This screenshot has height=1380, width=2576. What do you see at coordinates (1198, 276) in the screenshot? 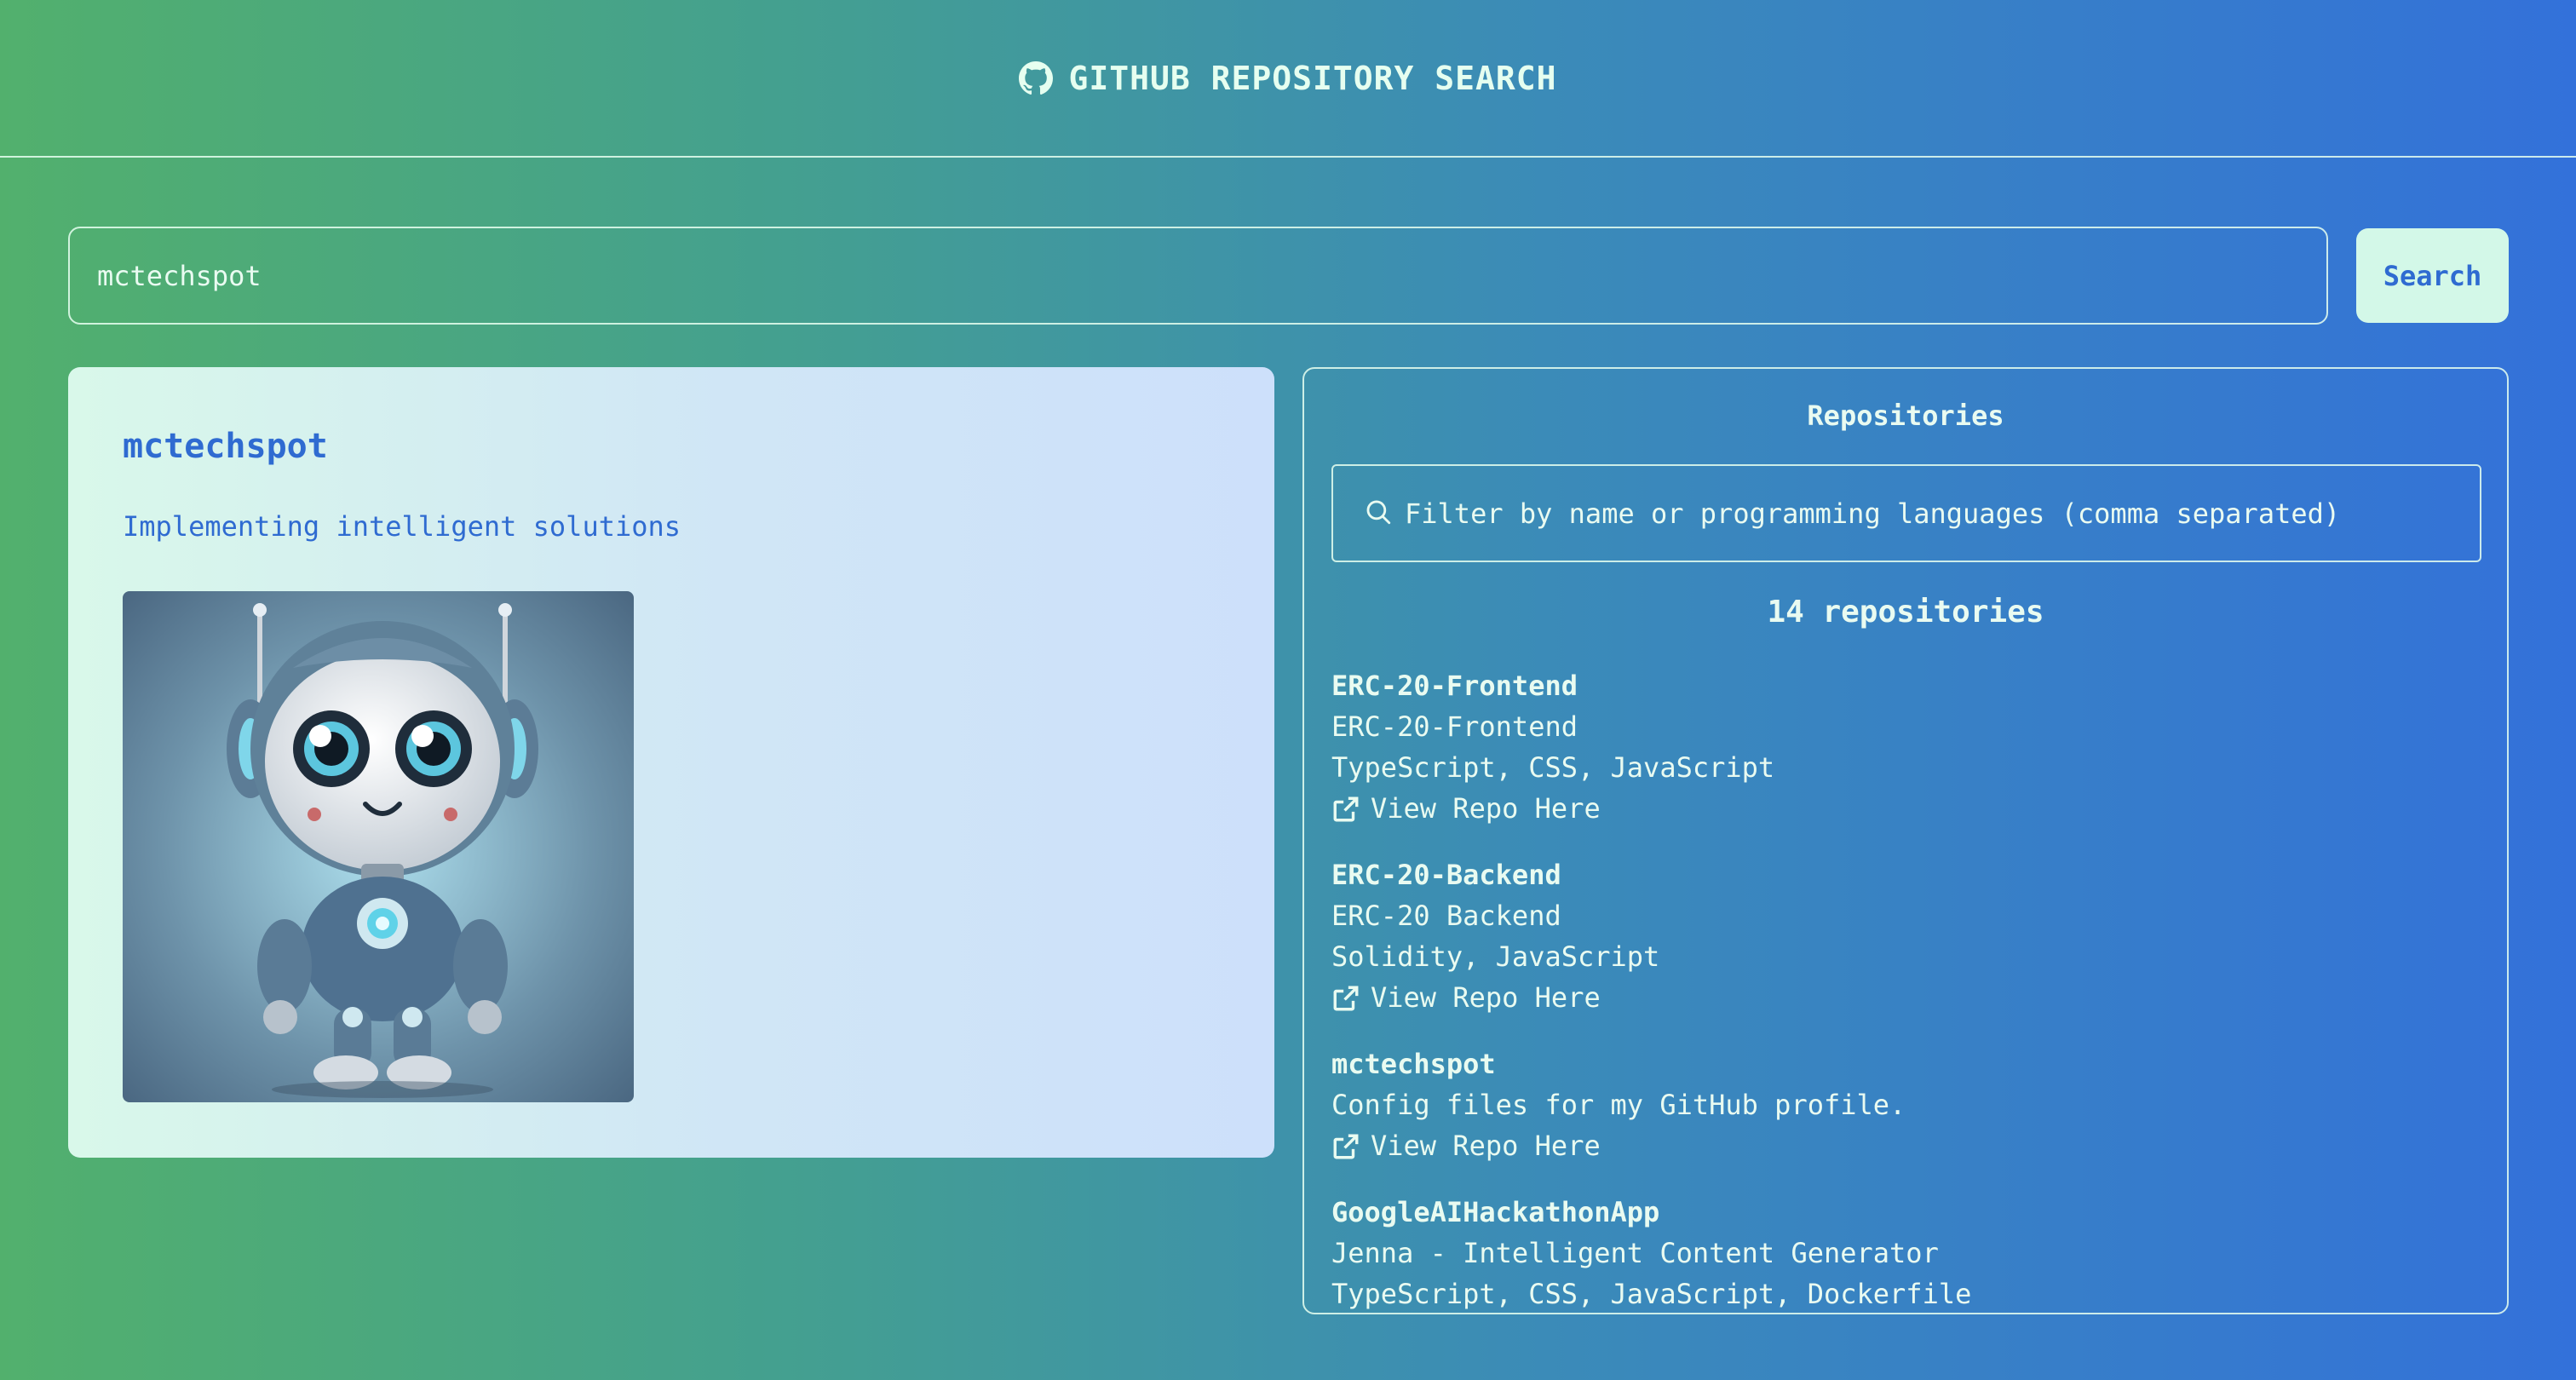
I see `username-search-input` at bounding box center [1198, 276].